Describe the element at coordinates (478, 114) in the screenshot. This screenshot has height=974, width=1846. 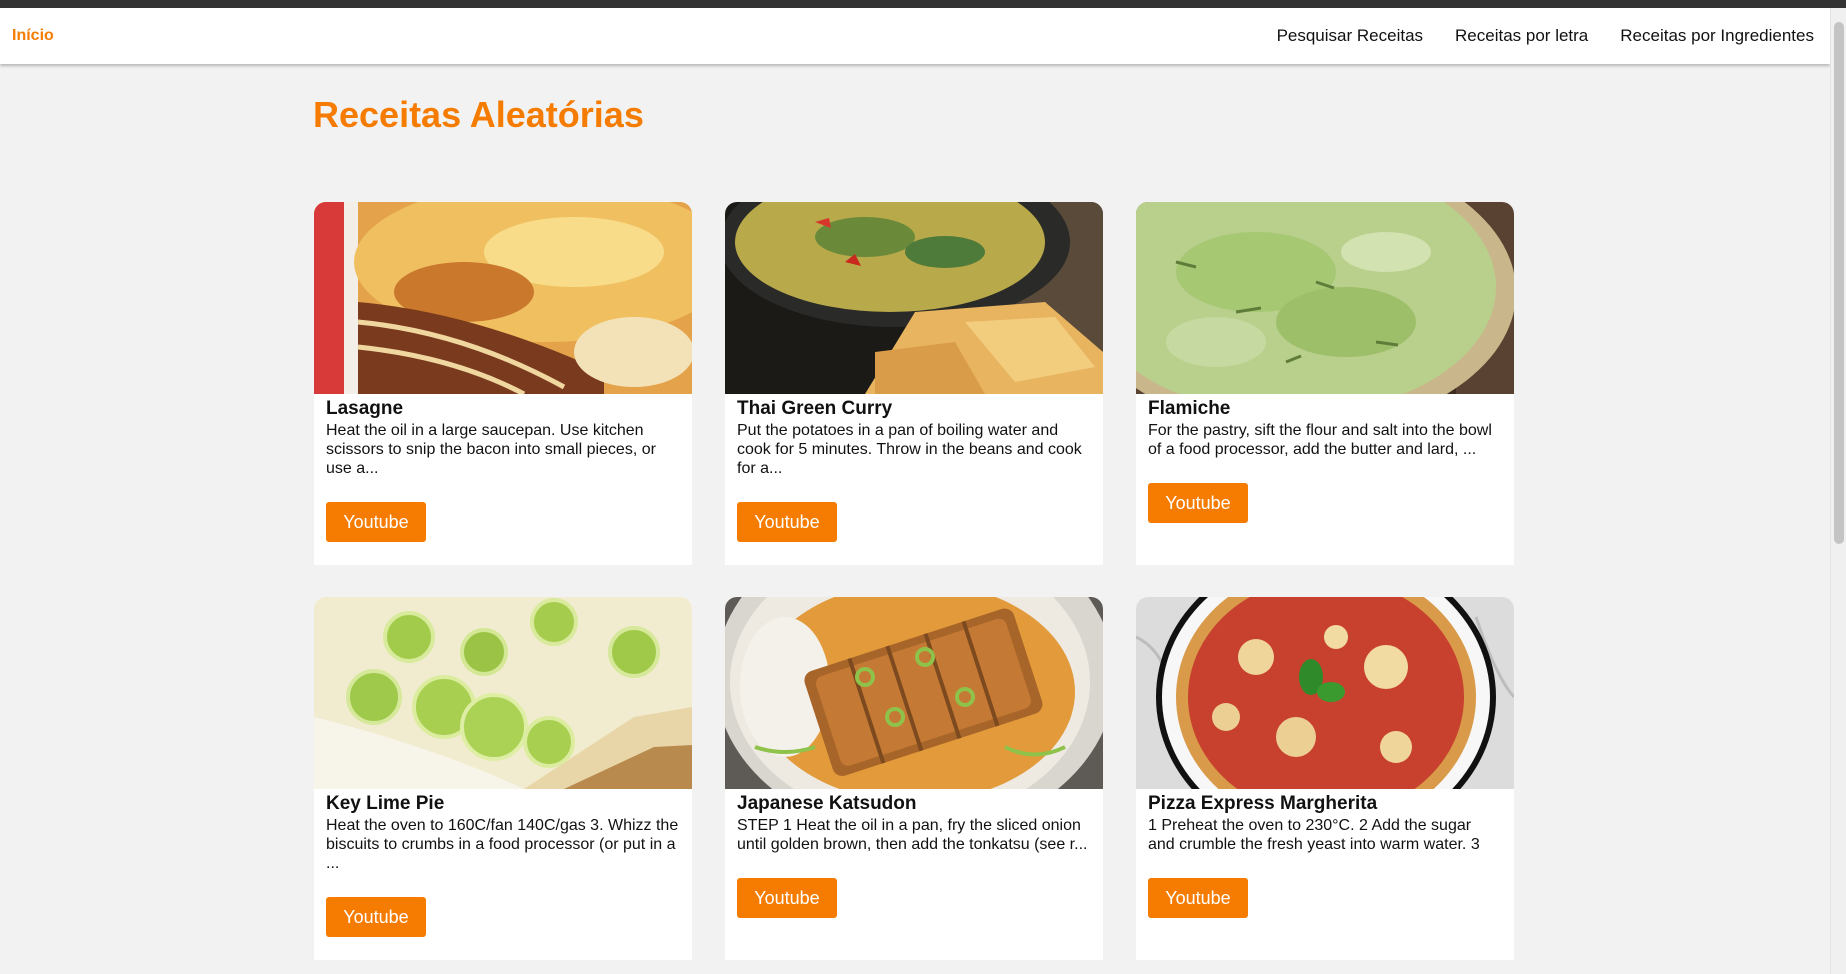
I see `page-title: Receitas Aleatórias` at that location.